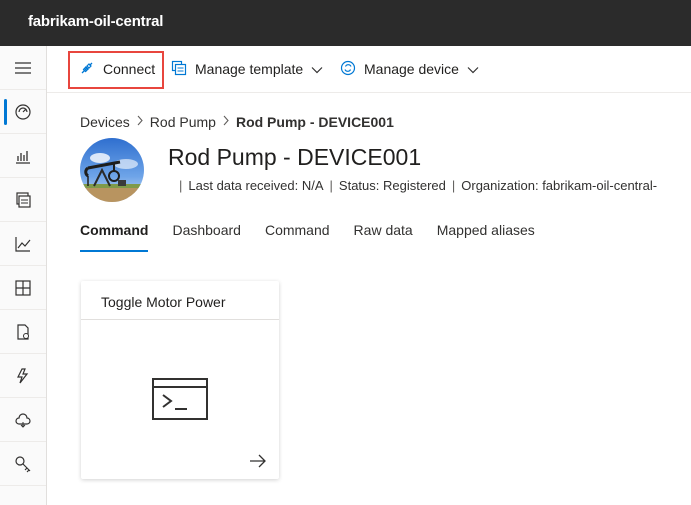  Describe the element at coordinates (23, 464) in the screenshot. I see `key-icon` at that location.